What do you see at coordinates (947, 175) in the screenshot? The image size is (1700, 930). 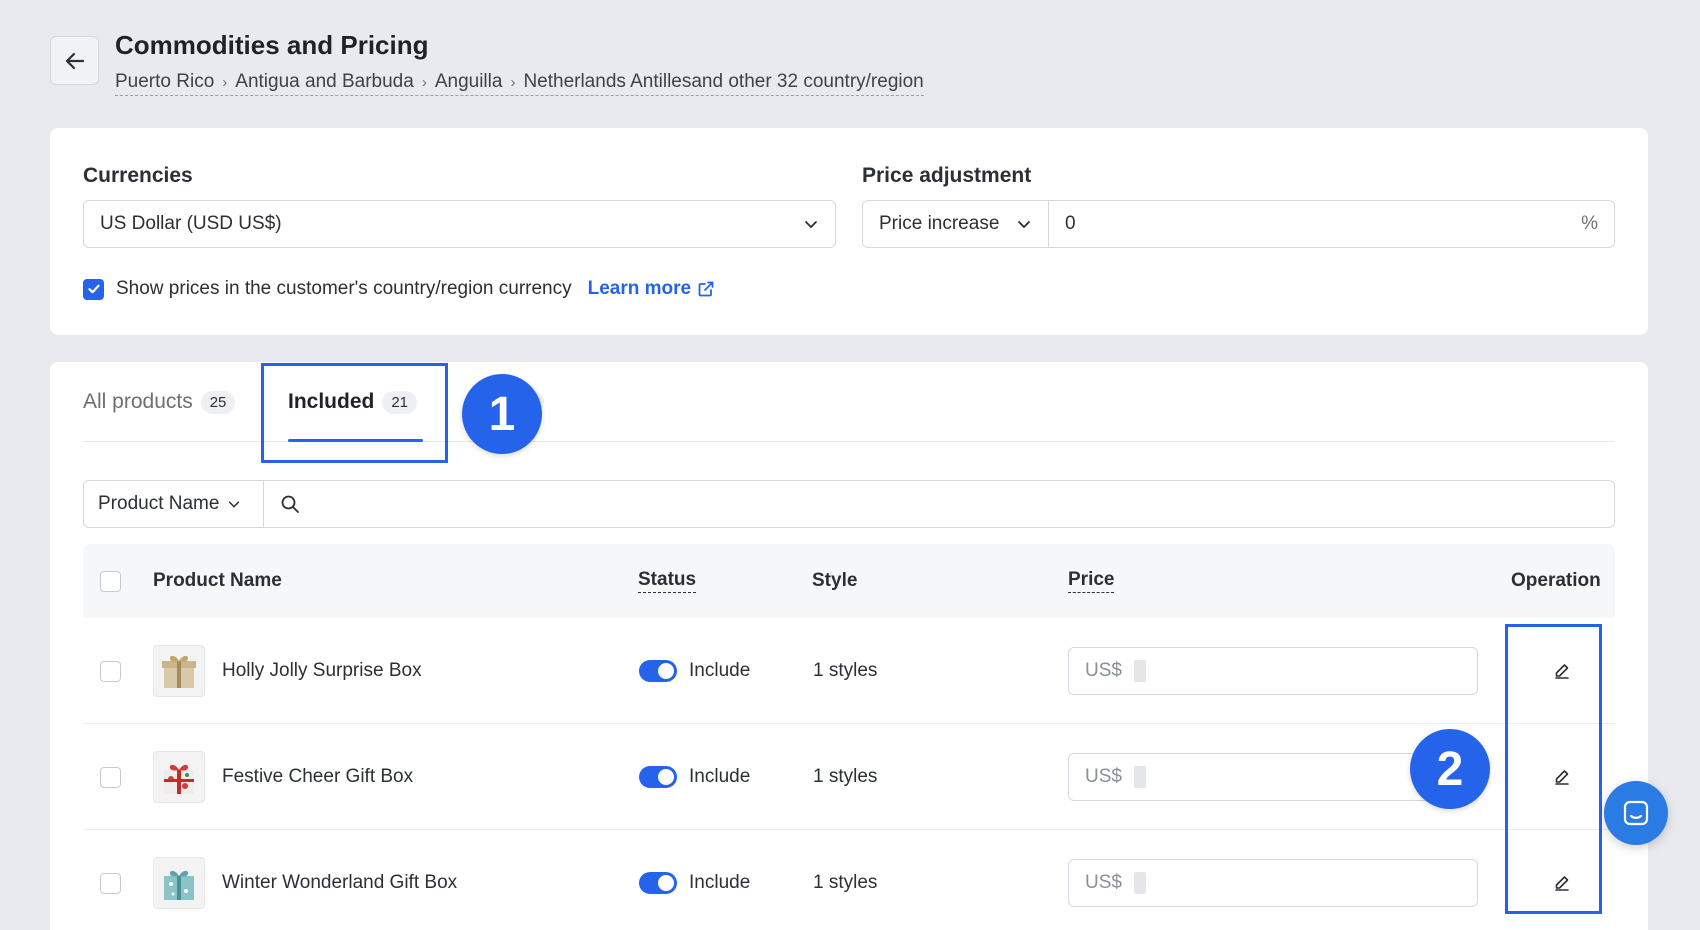 I see `price-adjustment-label: Price adjustment` at bounding box center [947, 175].